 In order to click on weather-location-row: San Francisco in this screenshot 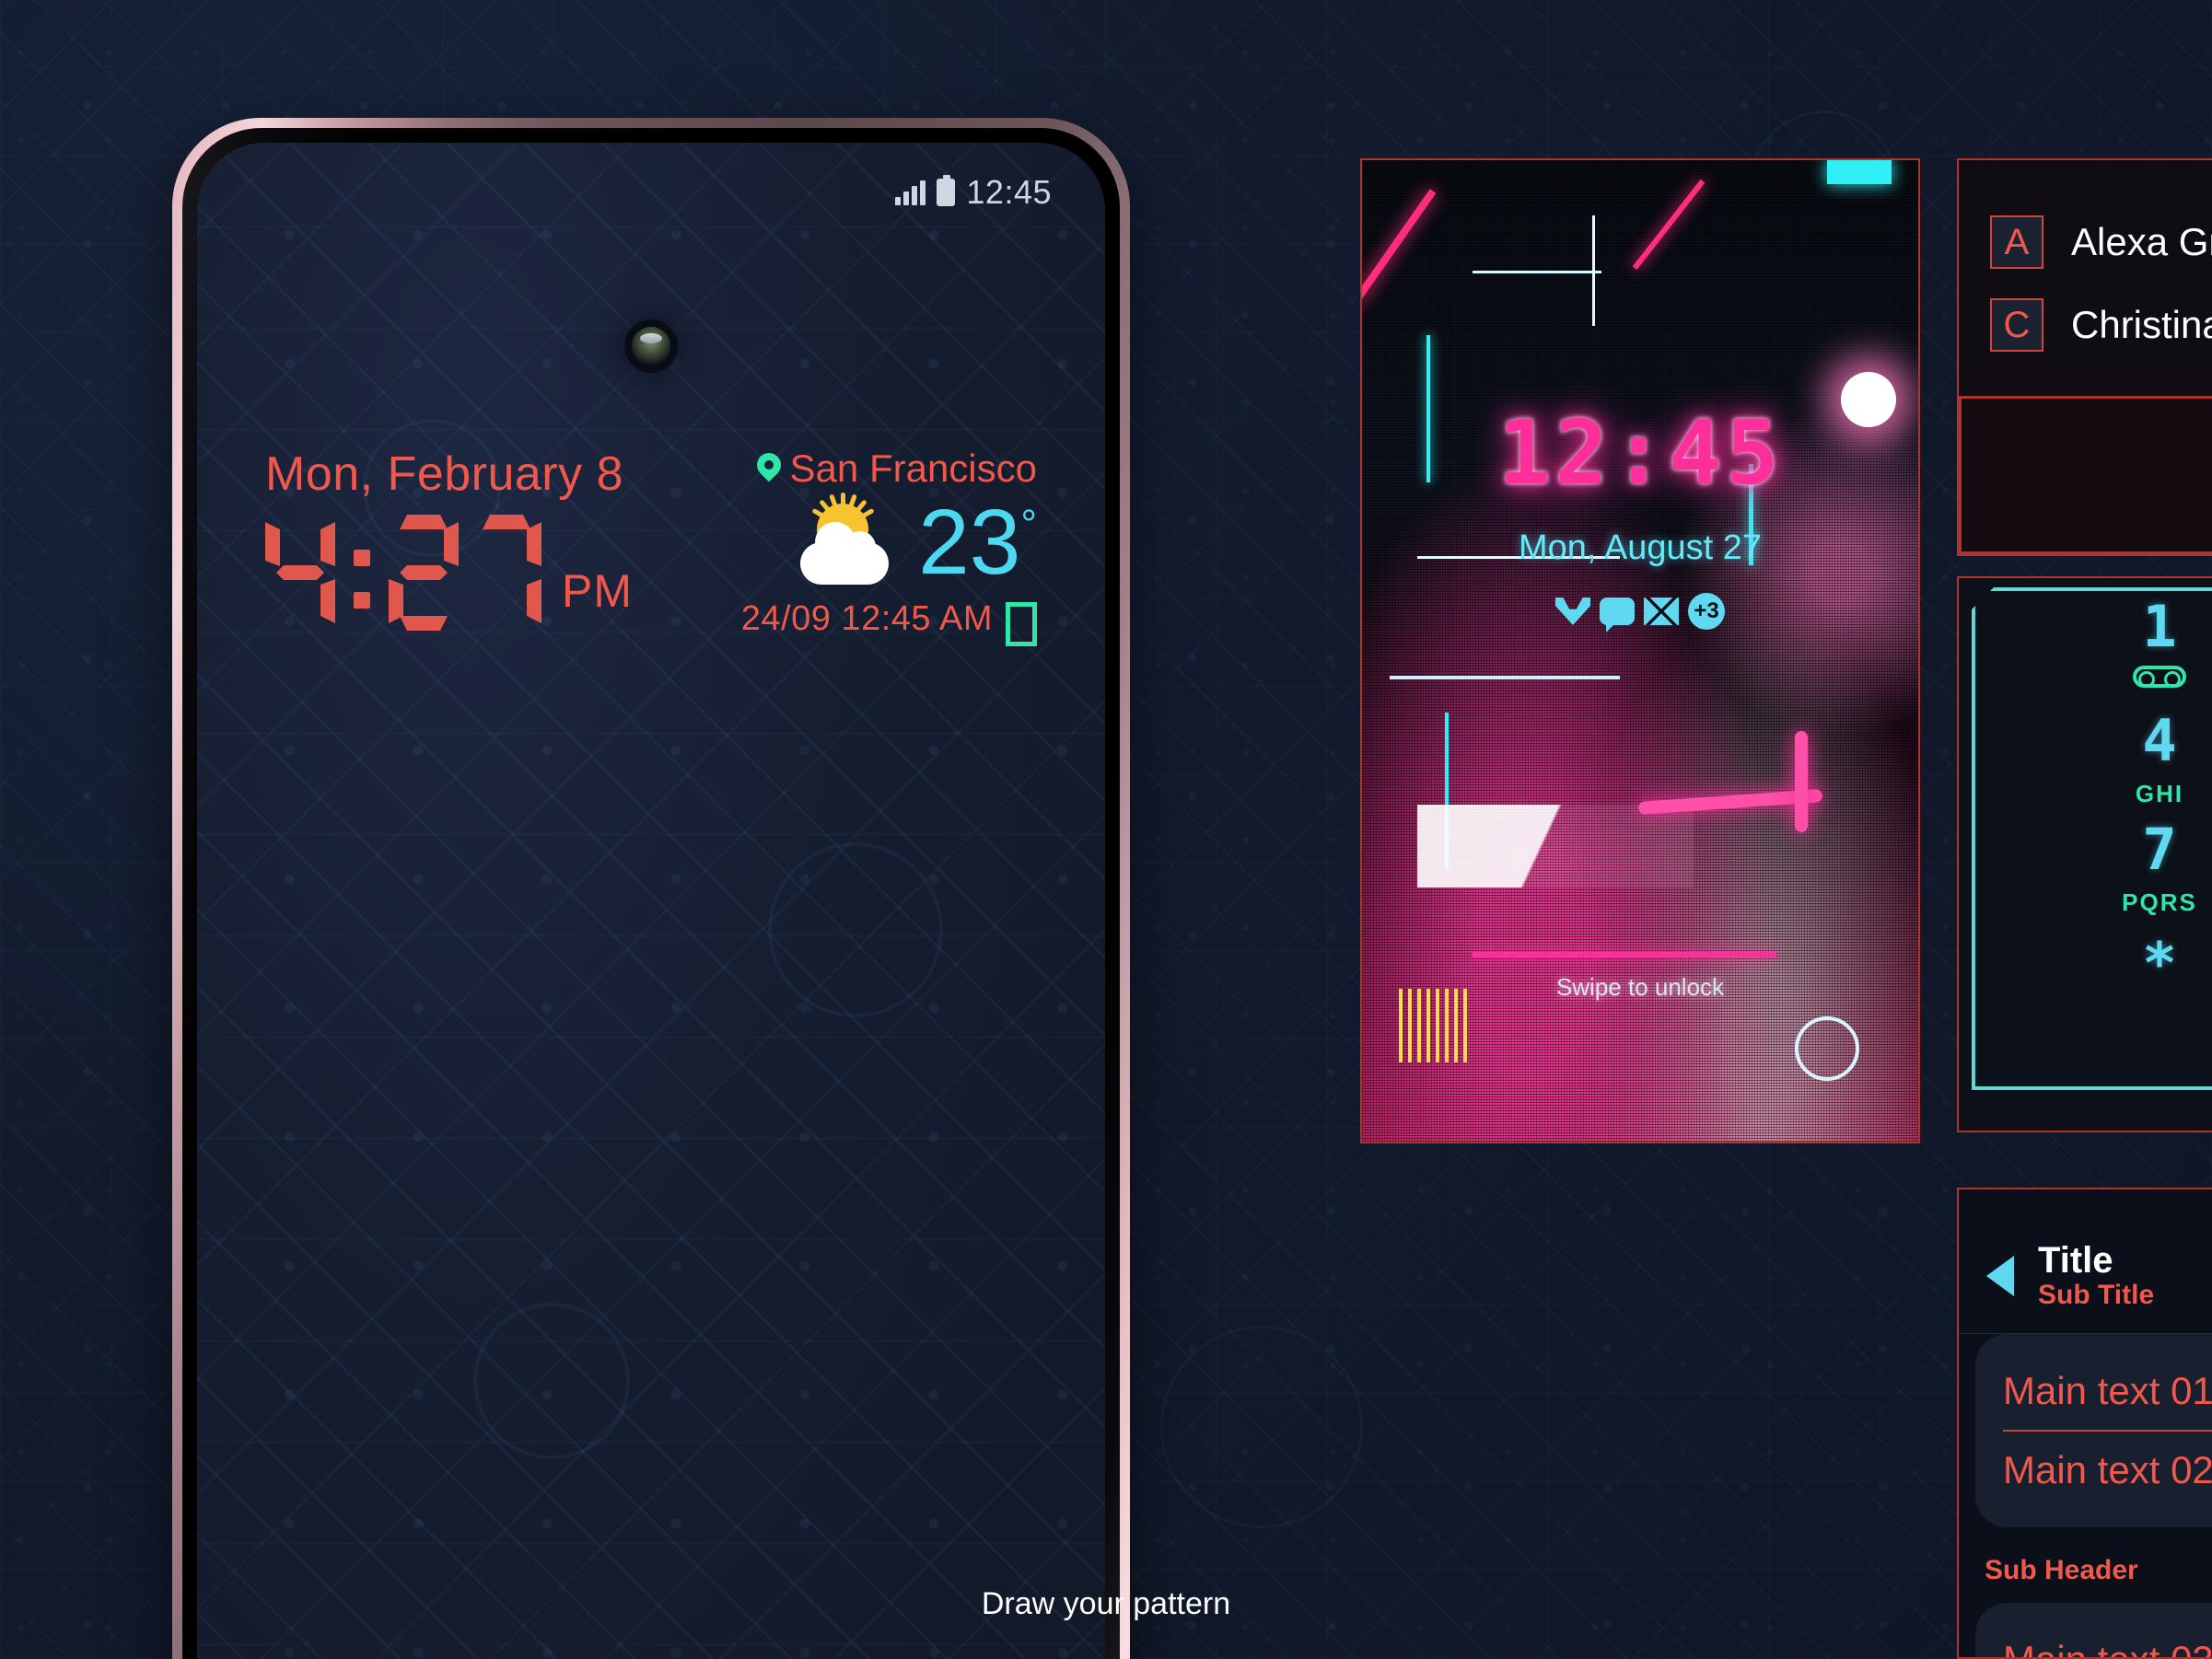, I will do `click(889, 469)`.